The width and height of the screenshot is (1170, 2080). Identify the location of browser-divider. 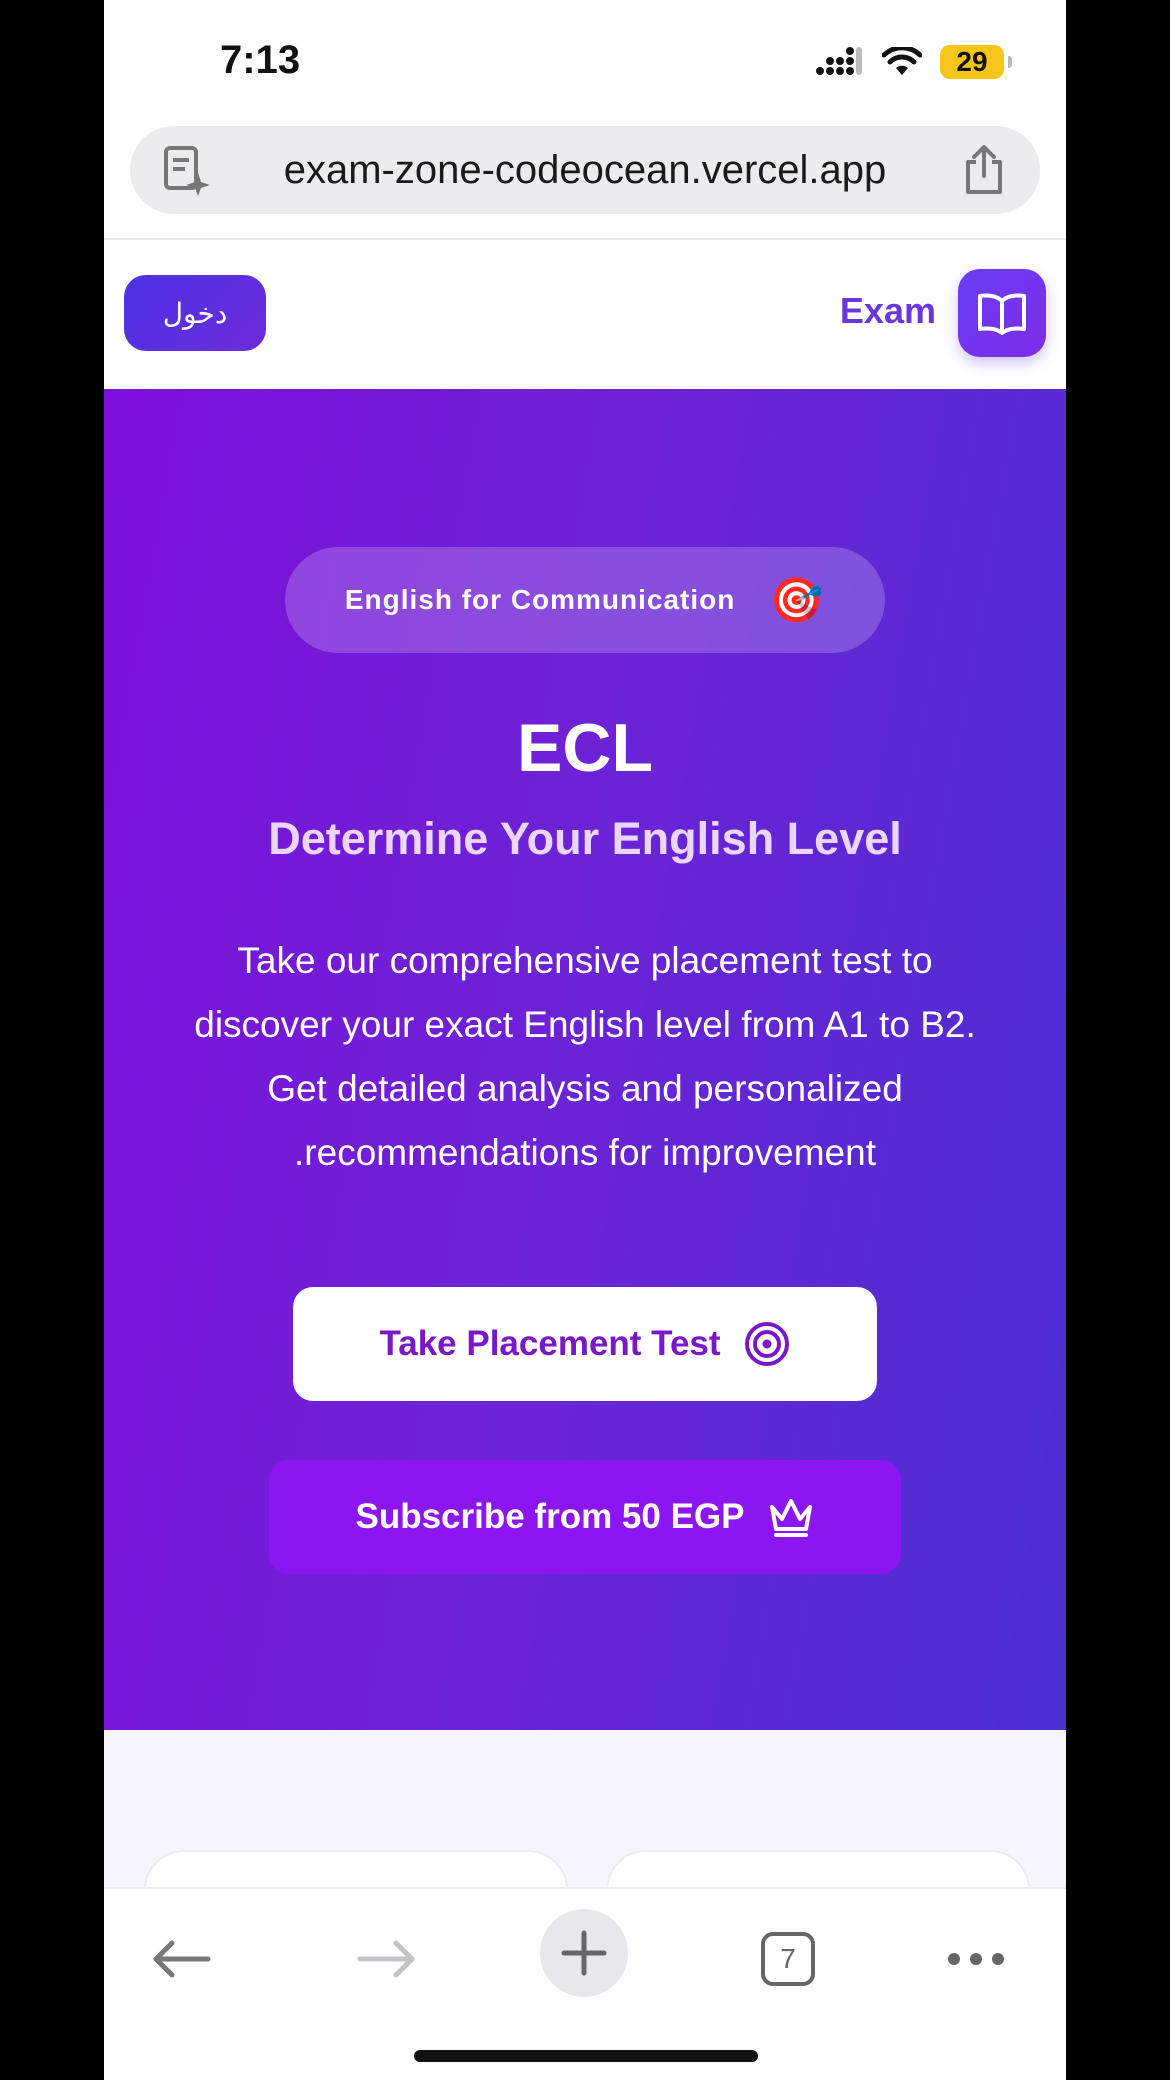
(585, 239).